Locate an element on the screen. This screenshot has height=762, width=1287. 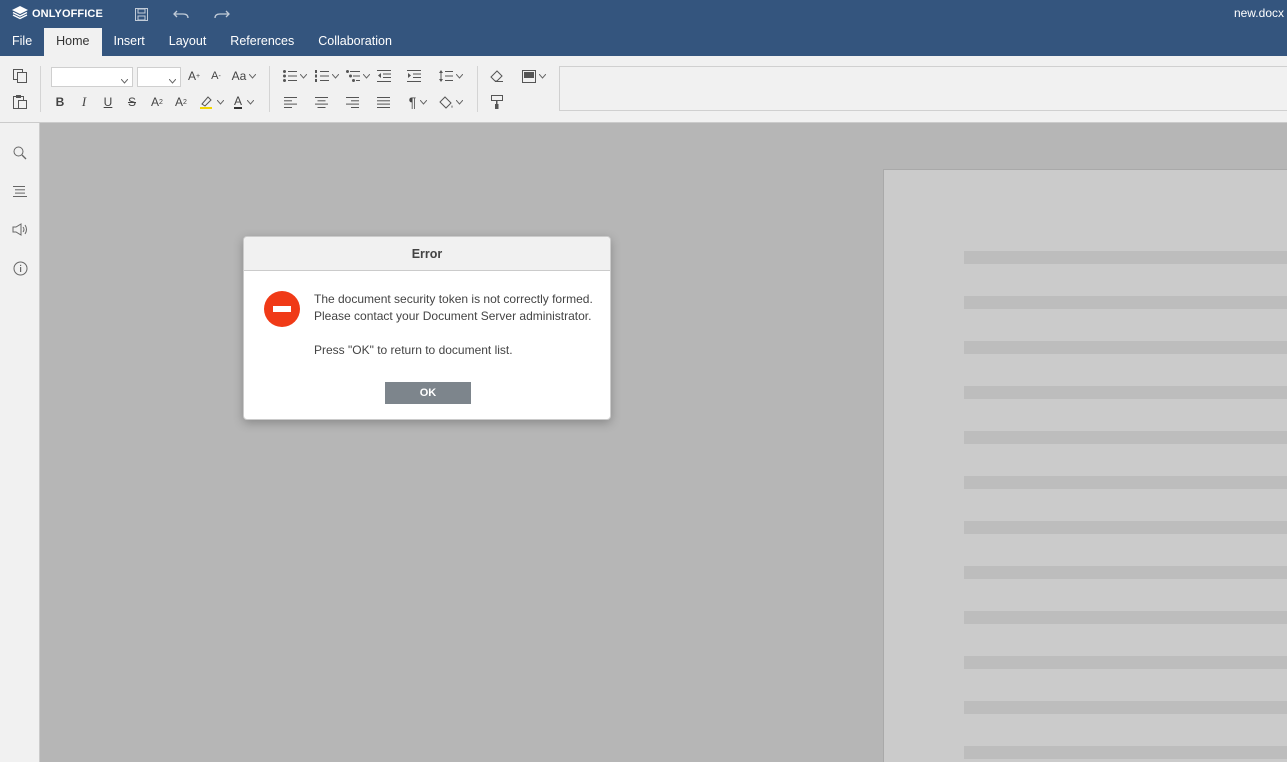
undo-icon is located at coordinates (181, 14).